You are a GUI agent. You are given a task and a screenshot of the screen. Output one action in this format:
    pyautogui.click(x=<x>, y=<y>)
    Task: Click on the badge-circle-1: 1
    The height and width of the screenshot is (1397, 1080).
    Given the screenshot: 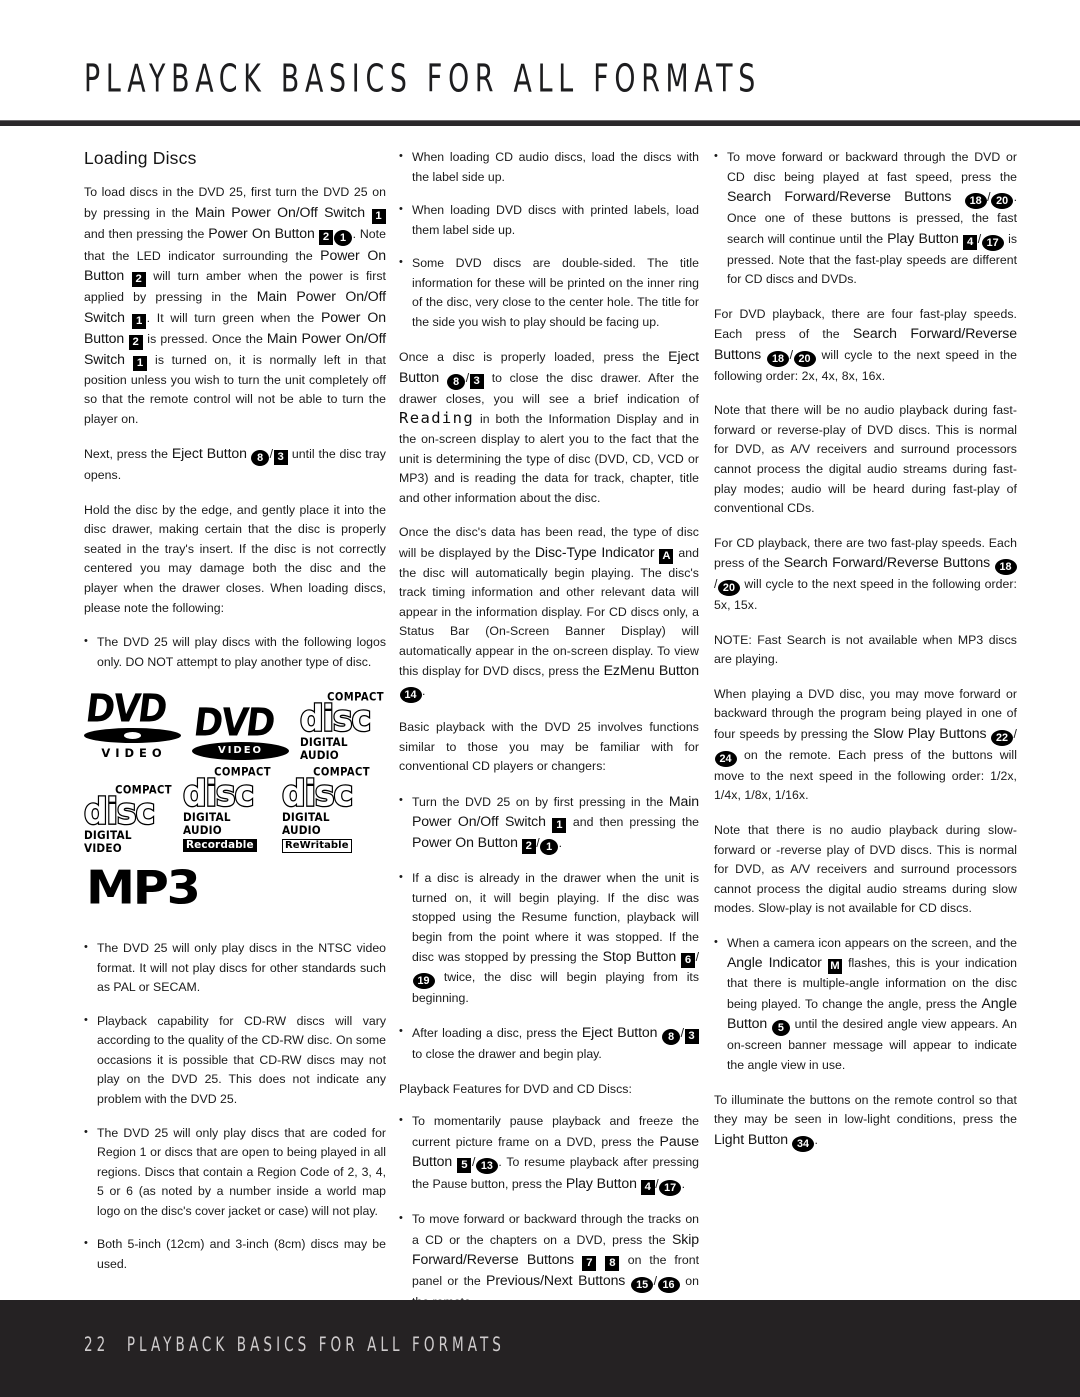 What is the action you would take?
    pyautogui.click(x=343, y=237)
    